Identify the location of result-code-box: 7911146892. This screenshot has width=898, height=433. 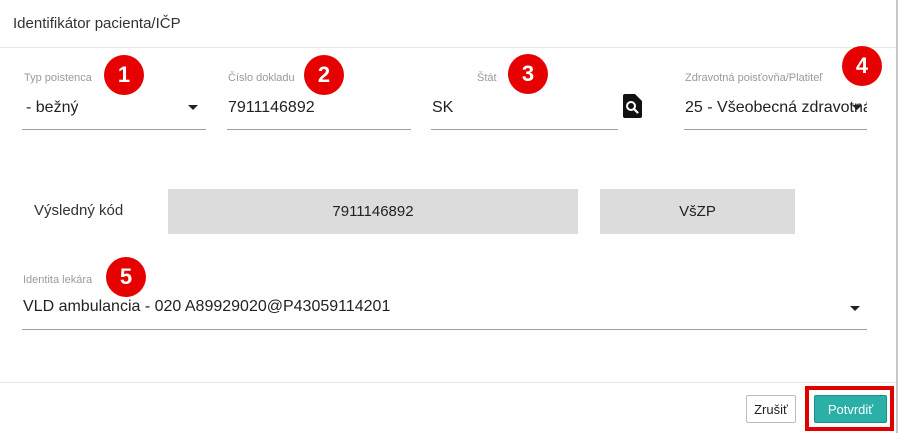
(373, 211).